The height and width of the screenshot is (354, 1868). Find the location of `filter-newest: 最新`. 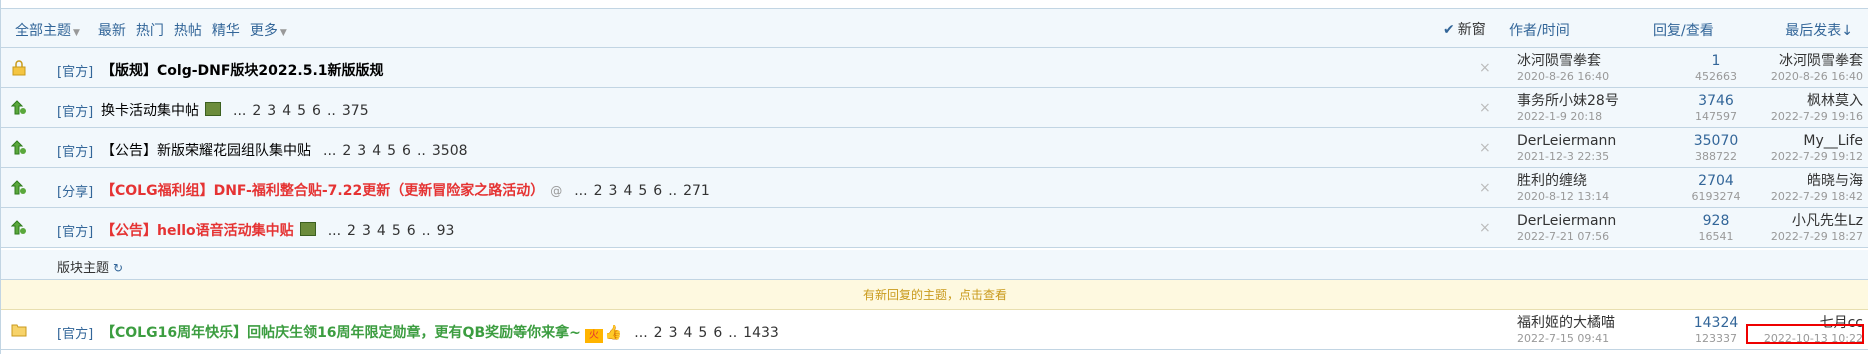

filter-newest: 最新 is located at coordinates (112, 30).